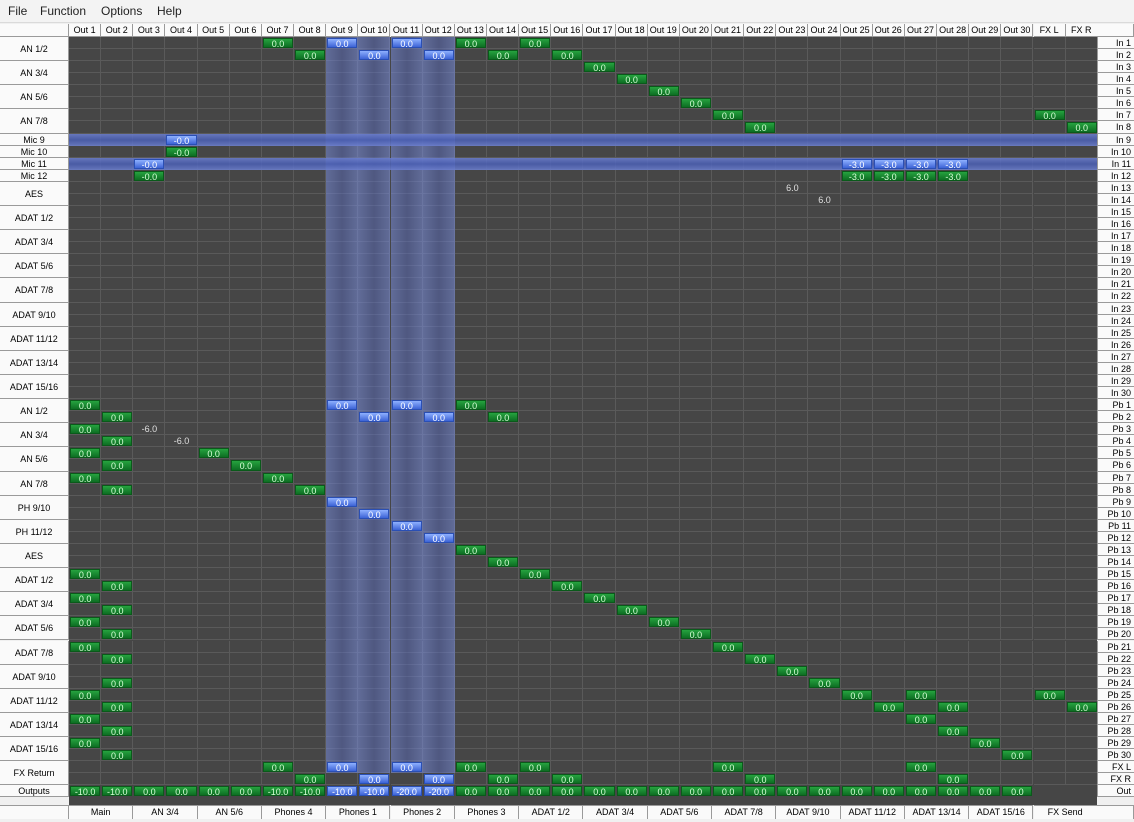 This screenshot has width=1134, height=822. What do you see at coordinates (888, 163) in the screenshot?
I see `gain-value: -3.0` at bounding box center [888, 163].